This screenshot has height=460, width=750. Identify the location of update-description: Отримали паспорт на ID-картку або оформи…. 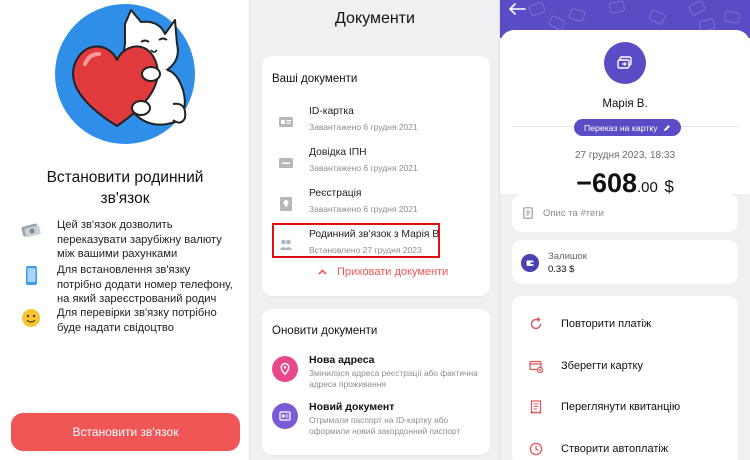
(385, 425).